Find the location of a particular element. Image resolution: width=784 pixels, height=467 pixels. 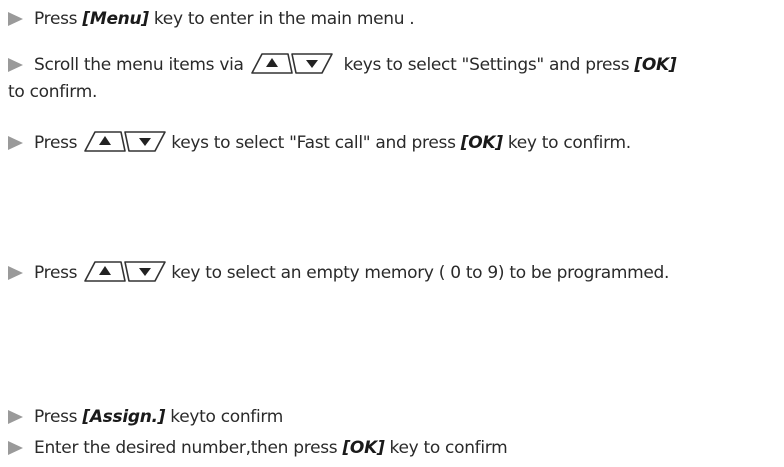

step-1-suffix: key to enter in the main menu . is located at coordinates (281, 19).